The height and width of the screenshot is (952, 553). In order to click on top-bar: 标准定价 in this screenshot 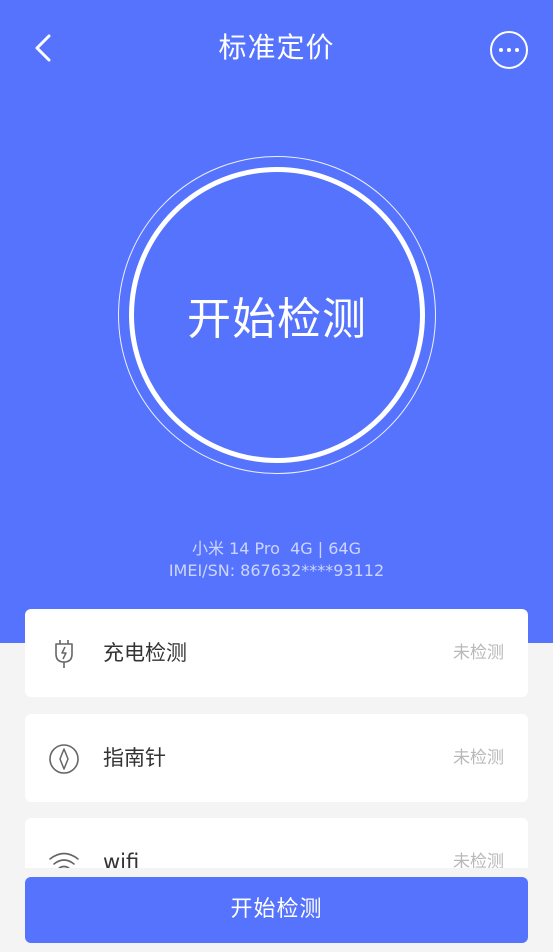, I will do `click(276, 48)`.